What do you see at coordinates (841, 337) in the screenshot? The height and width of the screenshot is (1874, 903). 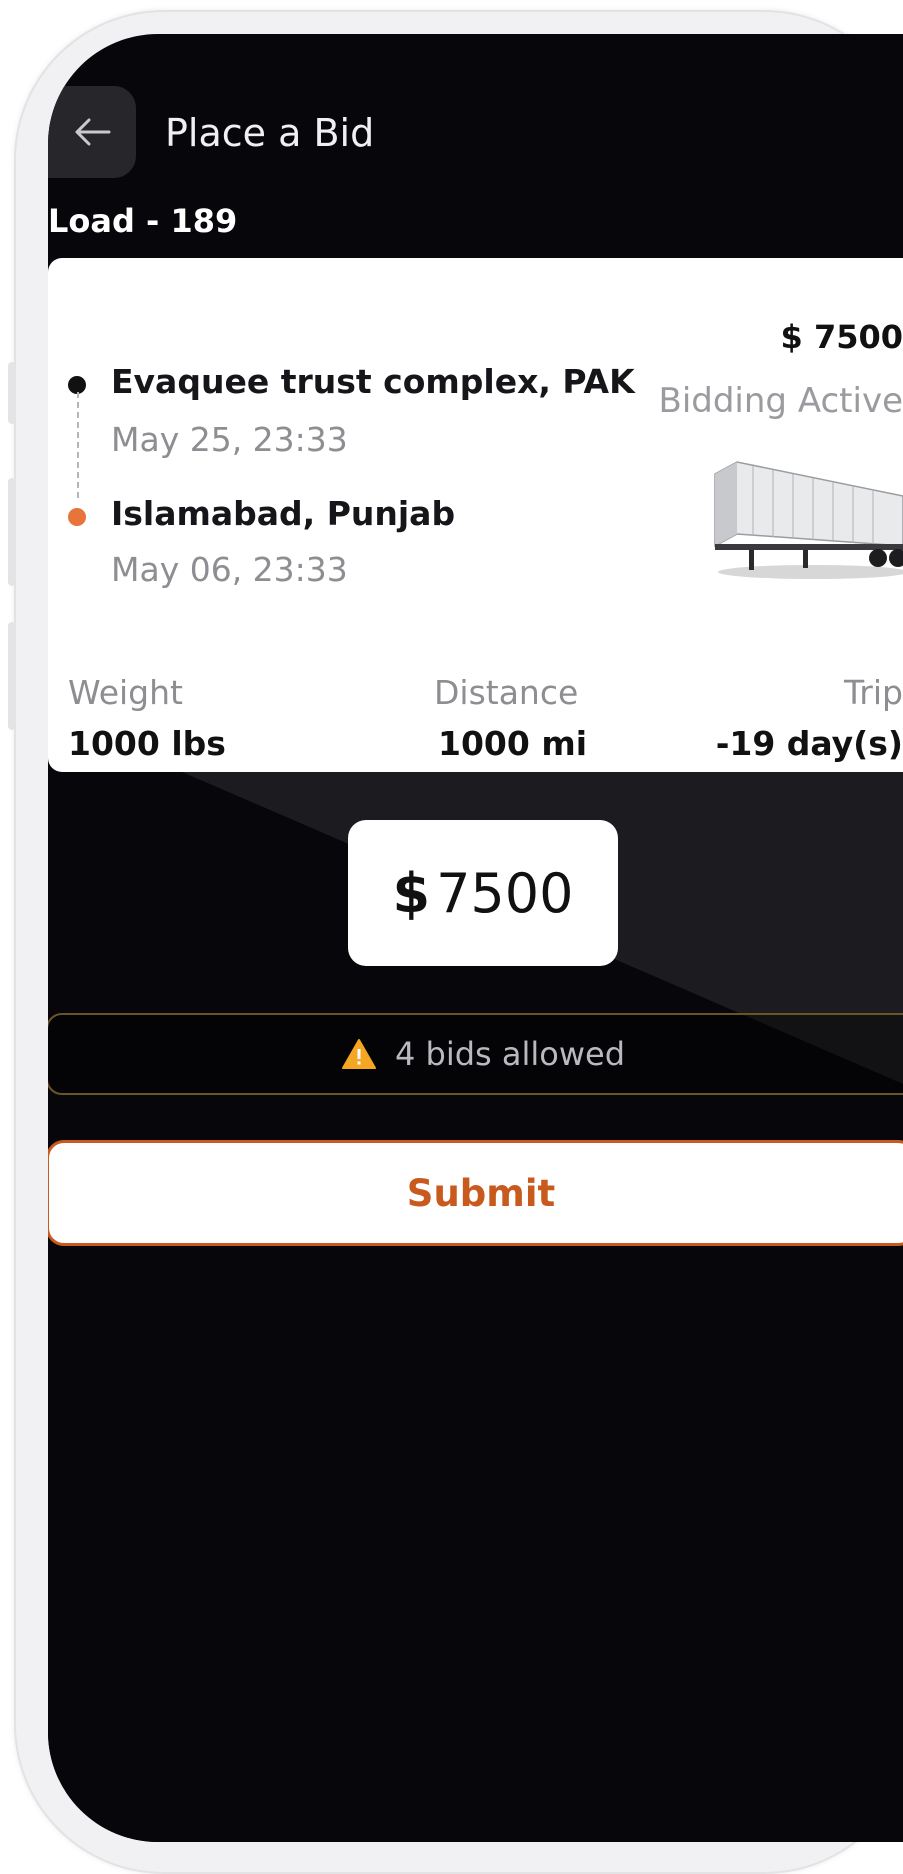 I see `load-price: $ 7500` at bounding box center [841, 337].